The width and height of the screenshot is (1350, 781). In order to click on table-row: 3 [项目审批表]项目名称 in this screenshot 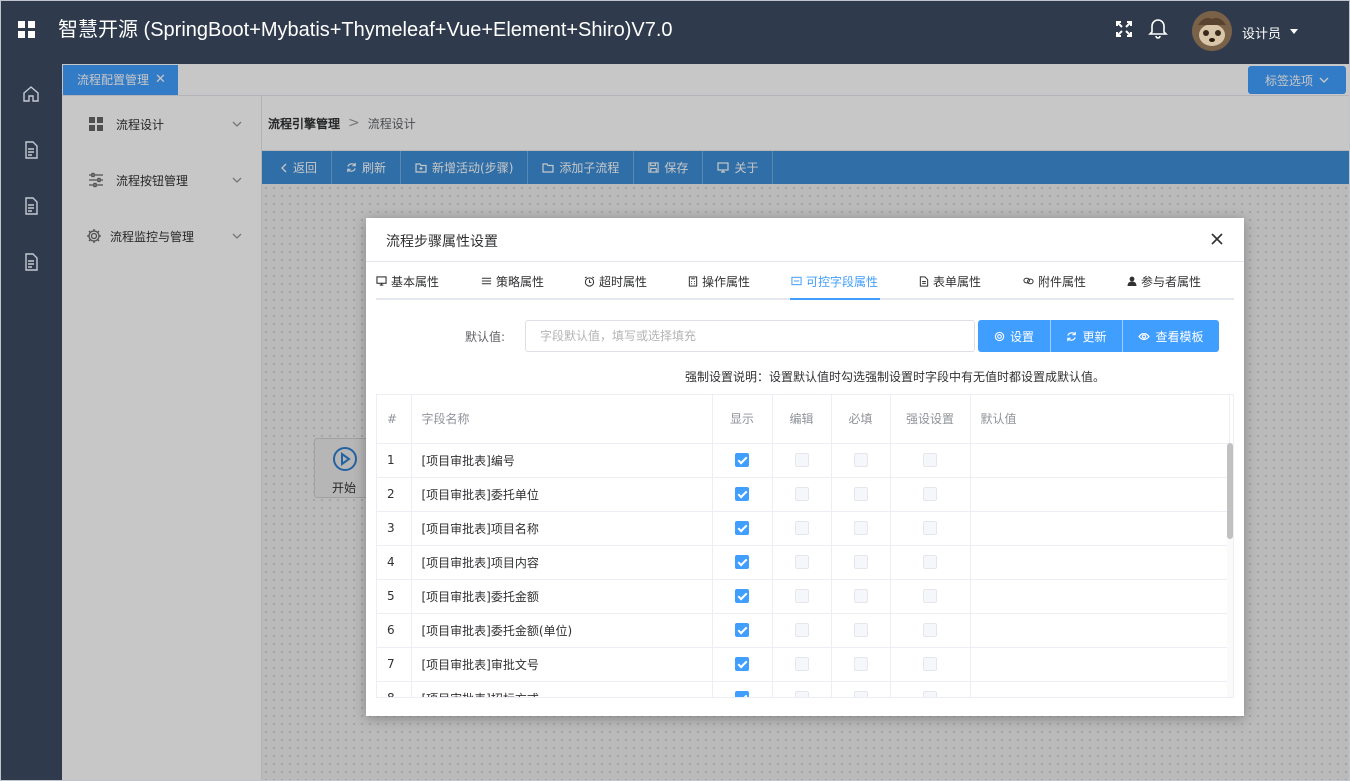, I will do `click(803, 528)`.